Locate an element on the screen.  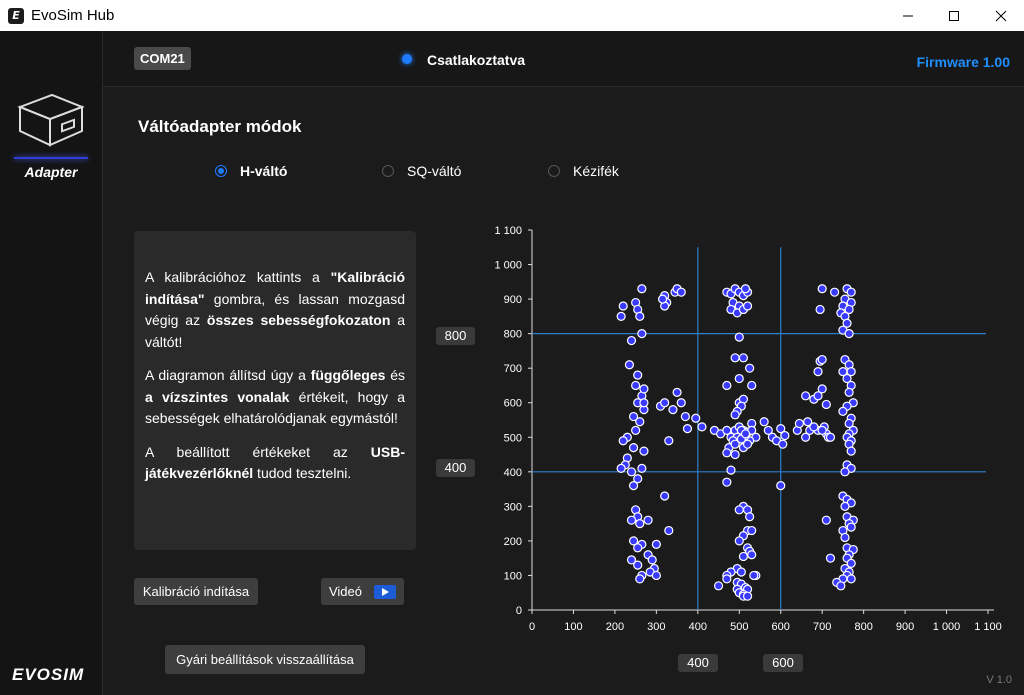
video-button: Videó is located at coordinates (362, 591).